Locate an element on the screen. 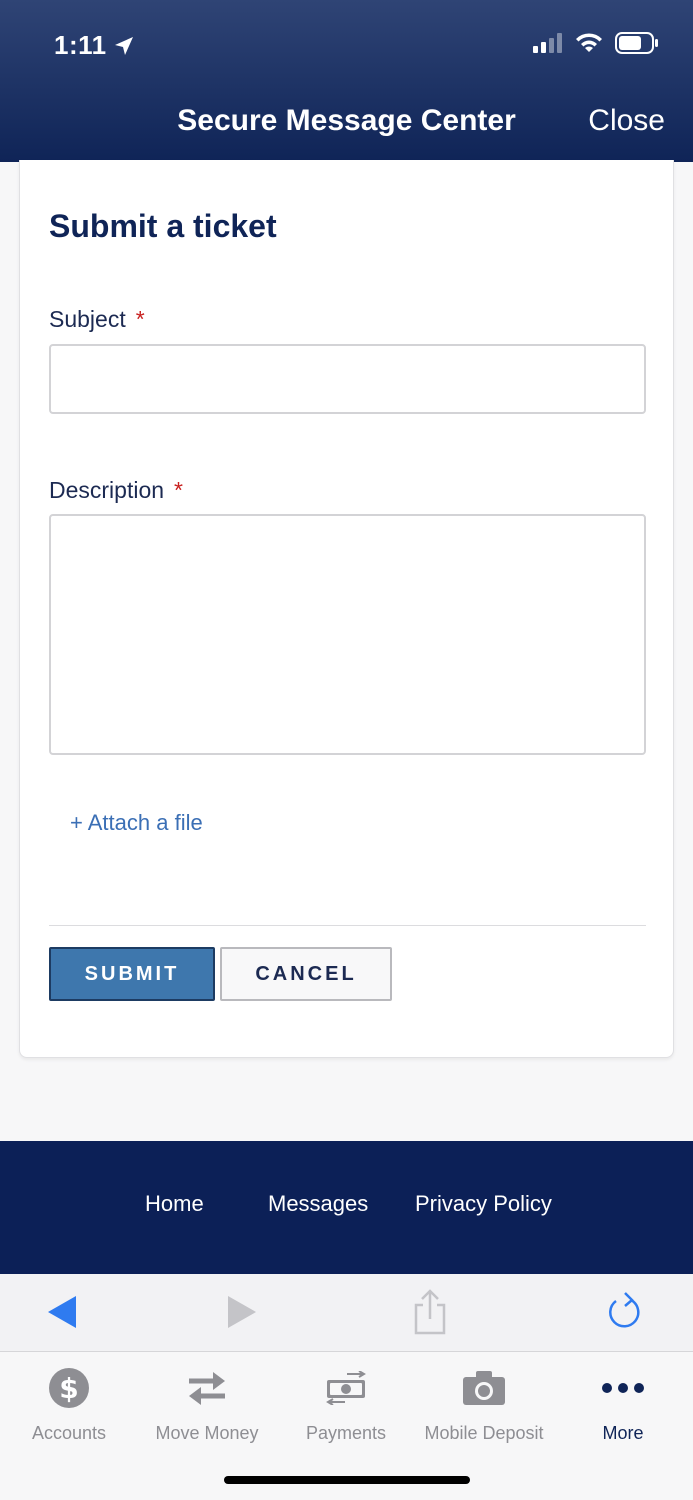 This screenshot has width=693, height=1500. tab-mobile-deposit: Mobile Deposit is located at coordinates (484, 1405).